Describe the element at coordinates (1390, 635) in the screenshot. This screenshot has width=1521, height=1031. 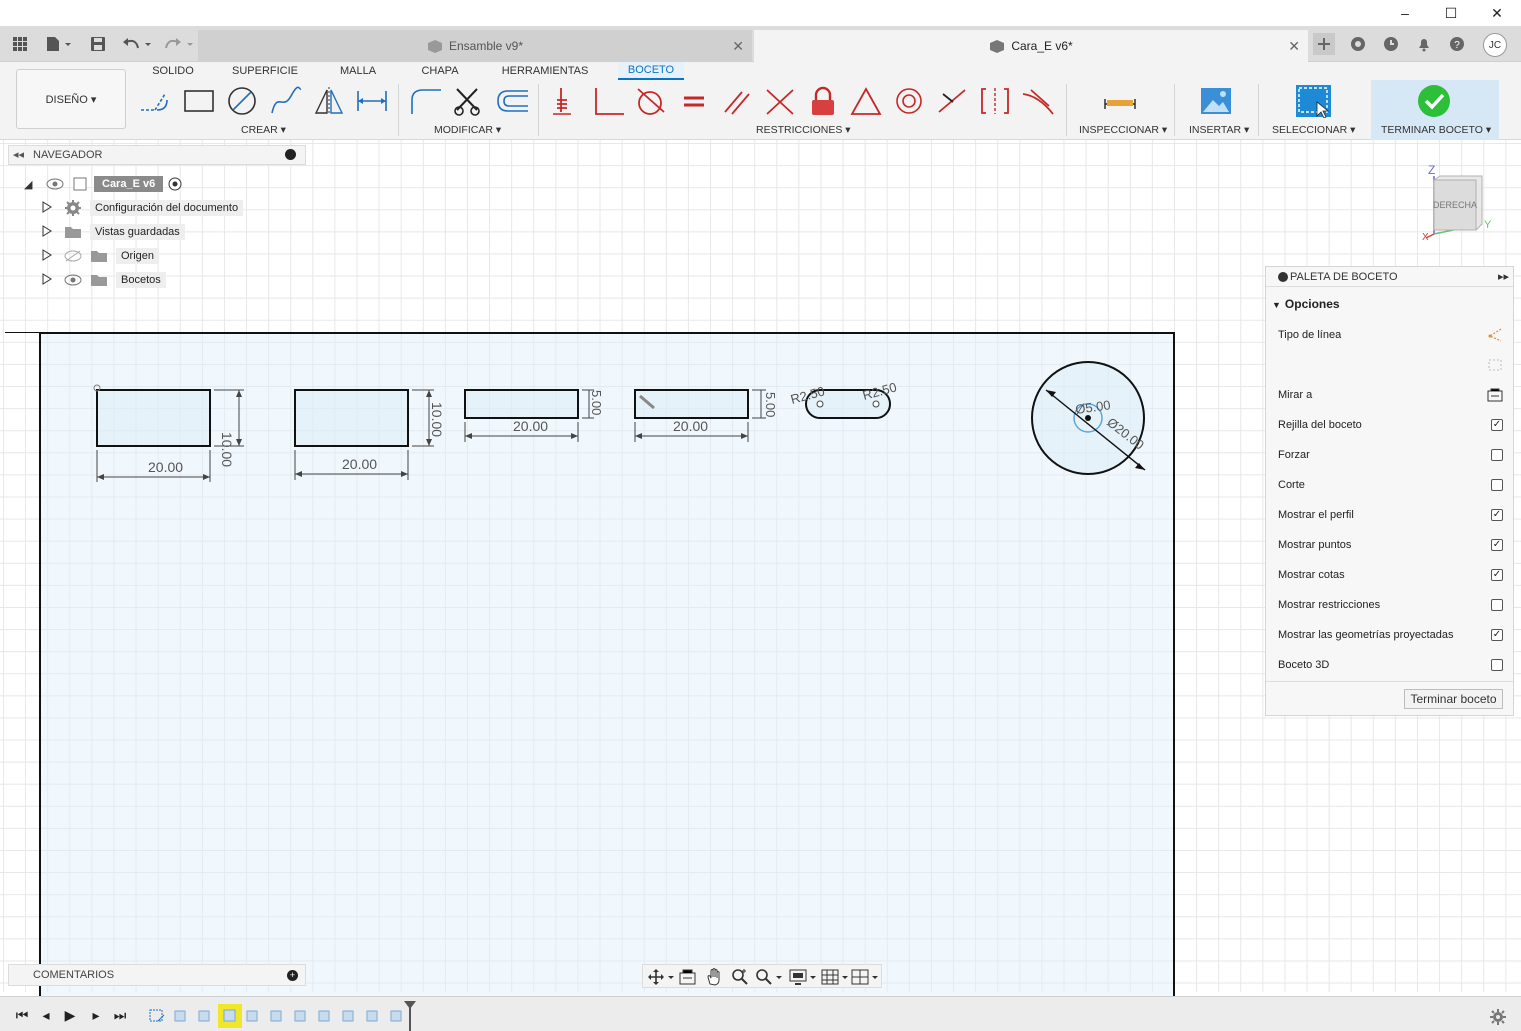
I see `option-show-projected: Mostrar las geometrías proyectadas ✓` at that location.